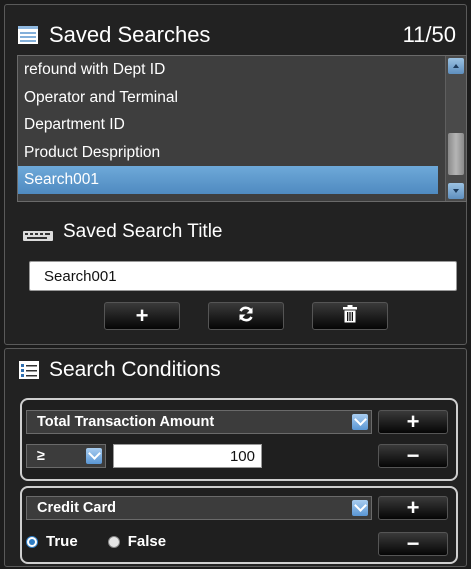 The image size is (471, 569). What do you see at coordinates (456, 66) in the screenshot?
I see `scroll-up-icon` at bounding box center [456, 66].